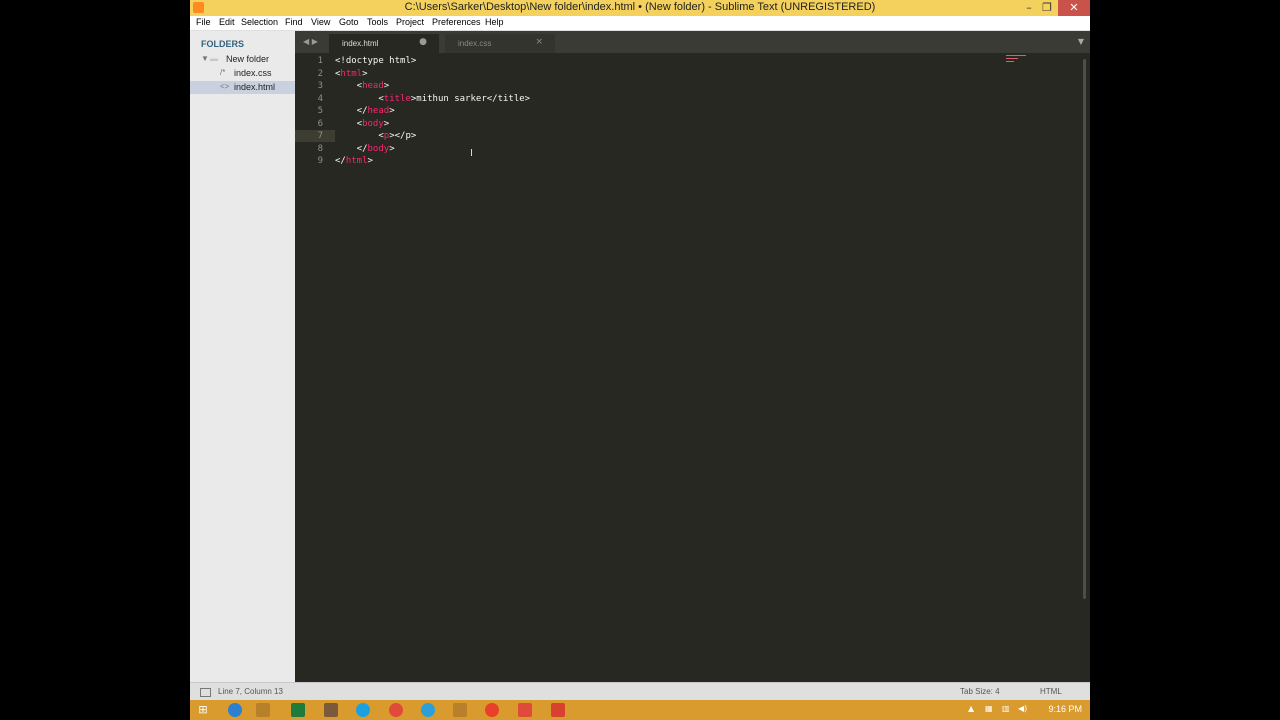 The image size is (1280, 720). Describe the element at coordinates (375, 61) in the screenshot. I see `code-line: <!doctype html>` at that location.